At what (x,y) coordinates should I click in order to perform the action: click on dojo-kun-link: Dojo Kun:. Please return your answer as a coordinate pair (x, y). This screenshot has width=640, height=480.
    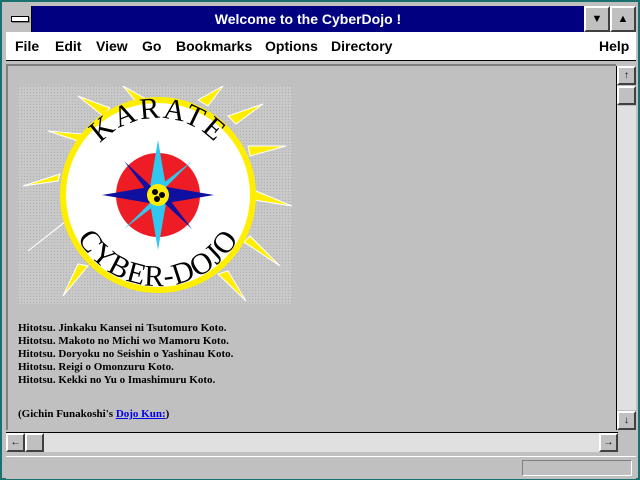
    Looking at the image, I should click on (141, 414).